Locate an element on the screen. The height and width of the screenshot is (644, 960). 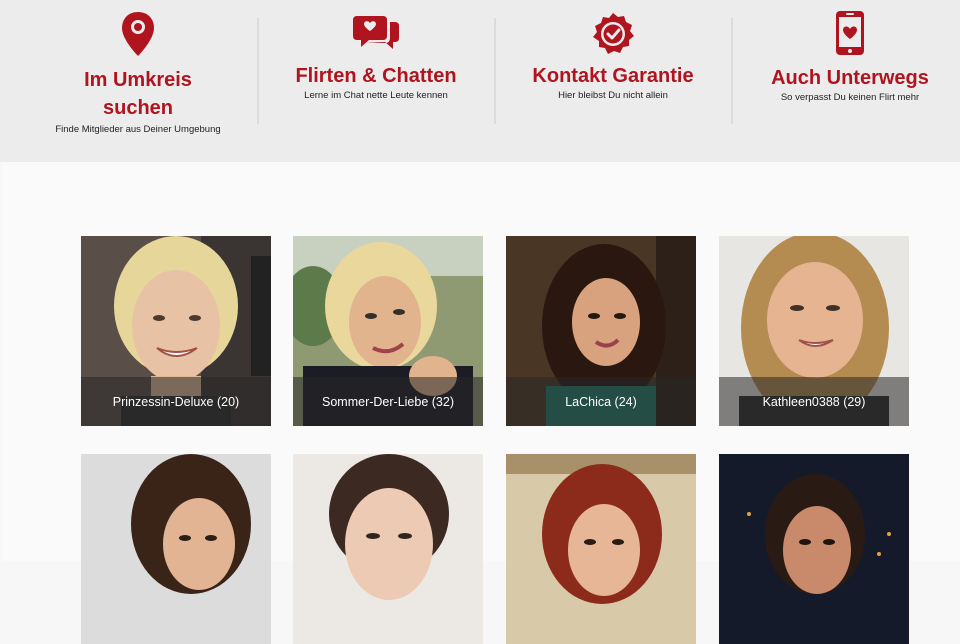
chat-heart-icon is located at coordinates (376, 32).